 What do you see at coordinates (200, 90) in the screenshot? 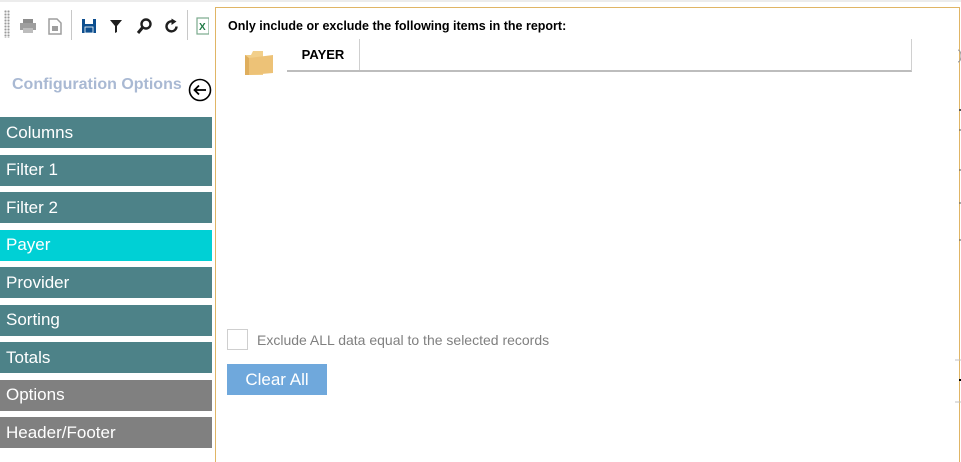
I see `arrow-left-circle-icon` at bounding box center [200, 90].